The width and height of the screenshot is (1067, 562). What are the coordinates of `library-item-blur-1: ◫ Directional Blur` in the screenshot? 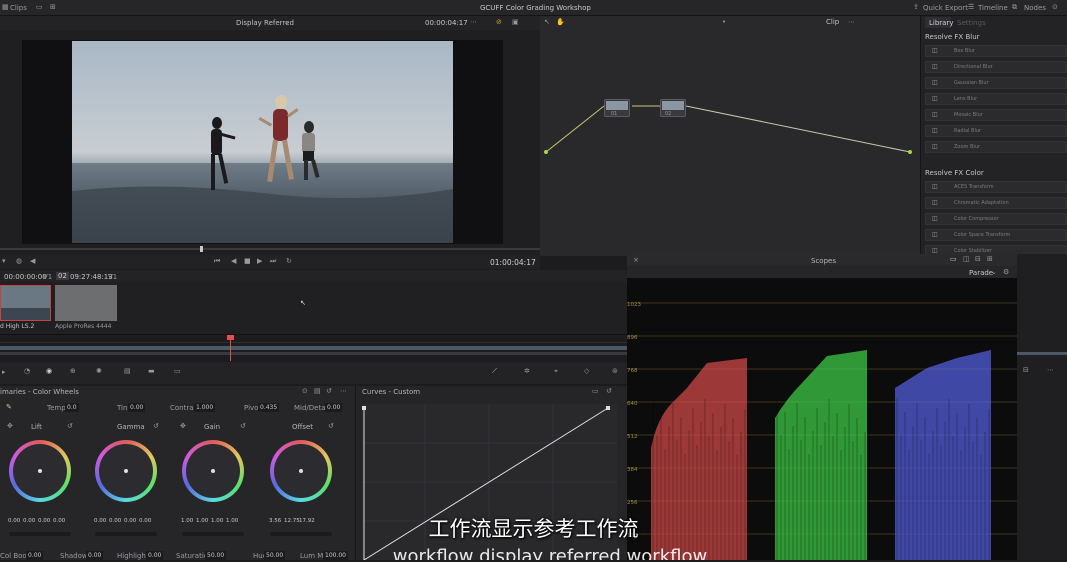 It's located at (996, 67).